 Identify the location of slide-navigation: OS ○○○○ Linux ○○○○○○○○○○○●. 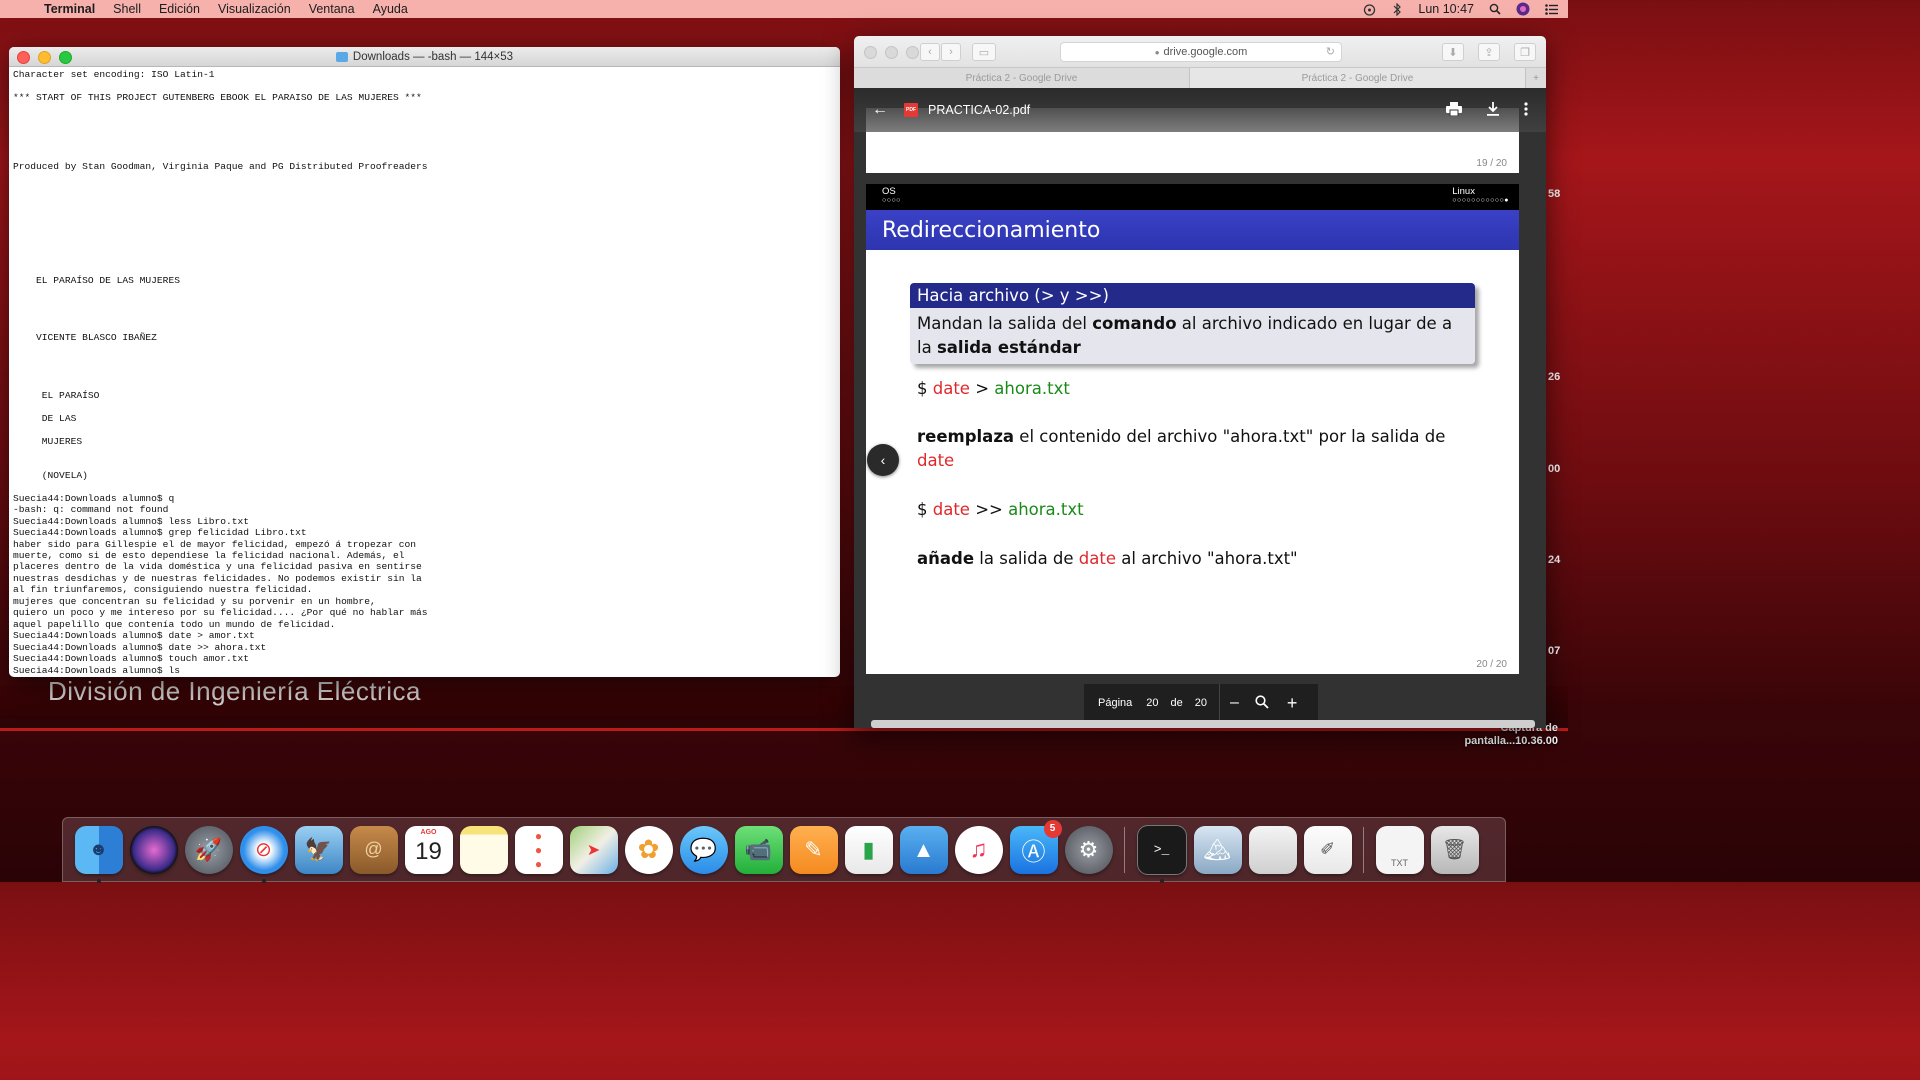
(1192, 197).